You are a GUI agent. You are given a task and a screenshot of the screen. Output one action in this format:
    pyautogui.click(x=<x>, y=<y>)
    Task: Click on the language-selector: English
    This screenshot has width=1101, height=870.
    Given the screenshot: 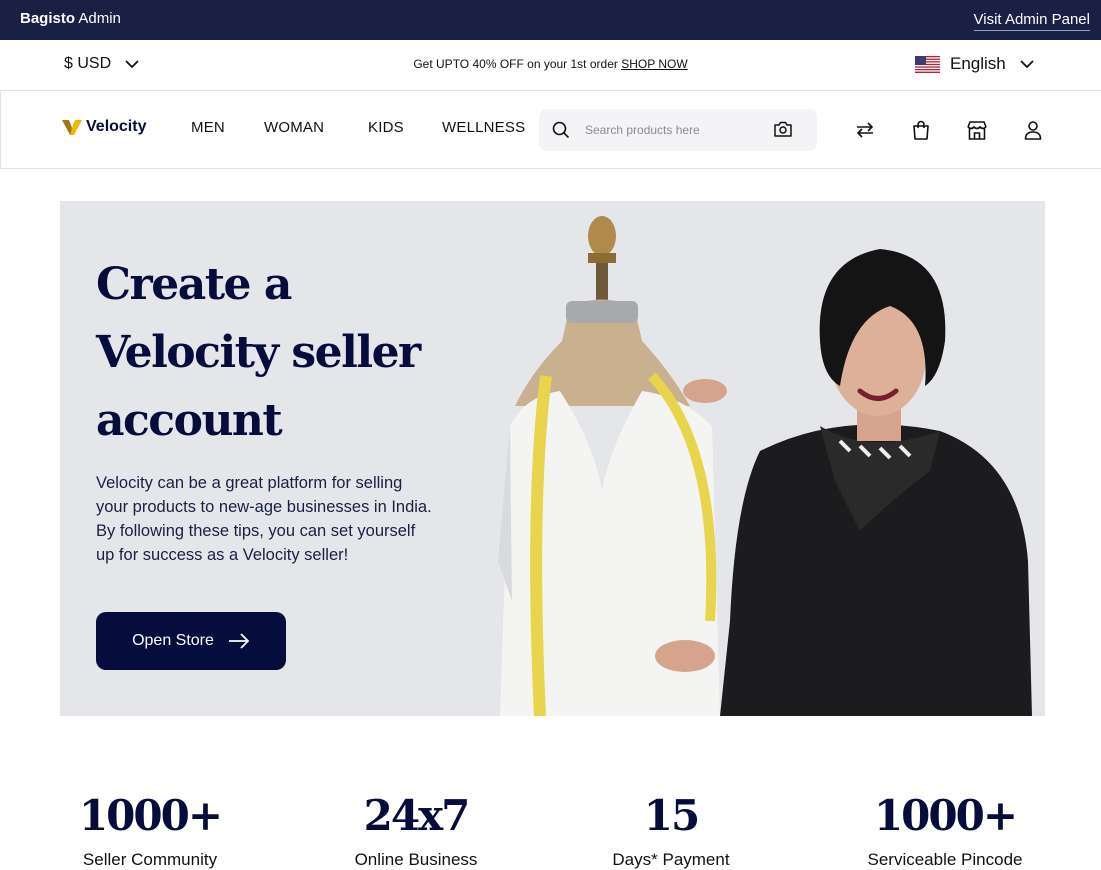 What is the action you would take?
    pyautogui.click(x=974, y=64)
    